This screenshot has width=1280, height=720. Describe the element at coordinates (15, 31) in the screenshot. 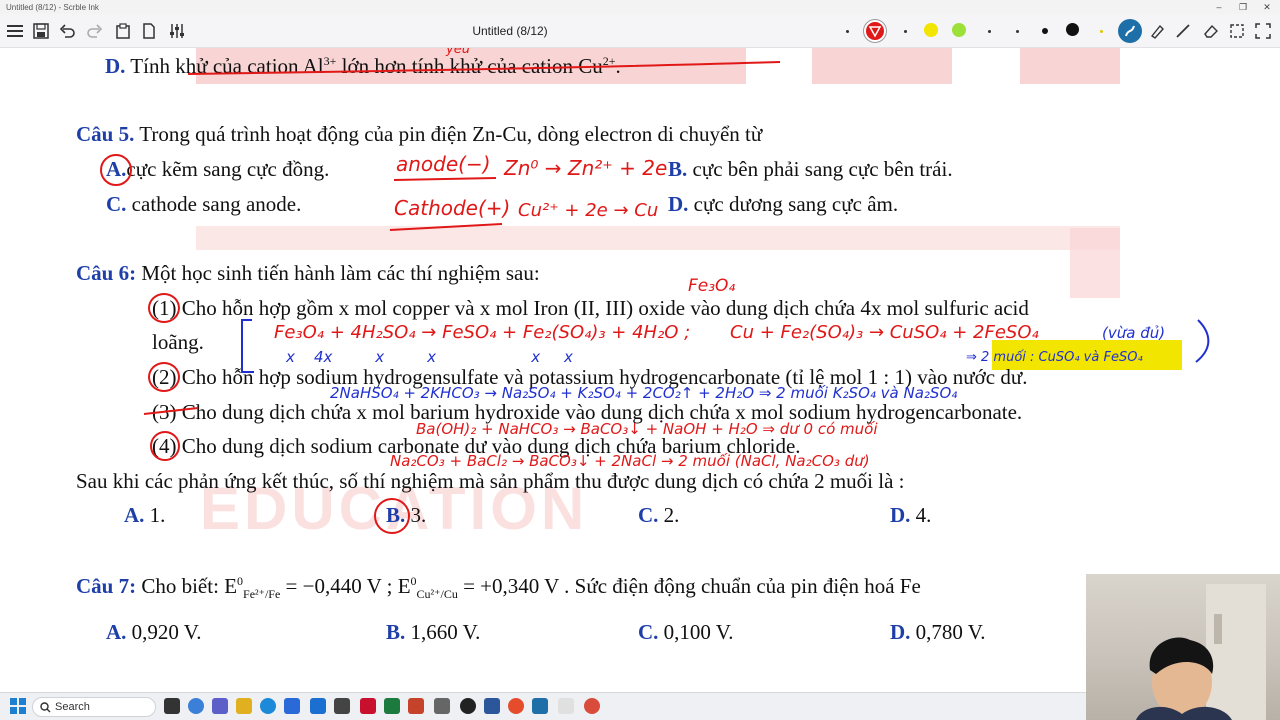

I see `menu-icon` at that location.